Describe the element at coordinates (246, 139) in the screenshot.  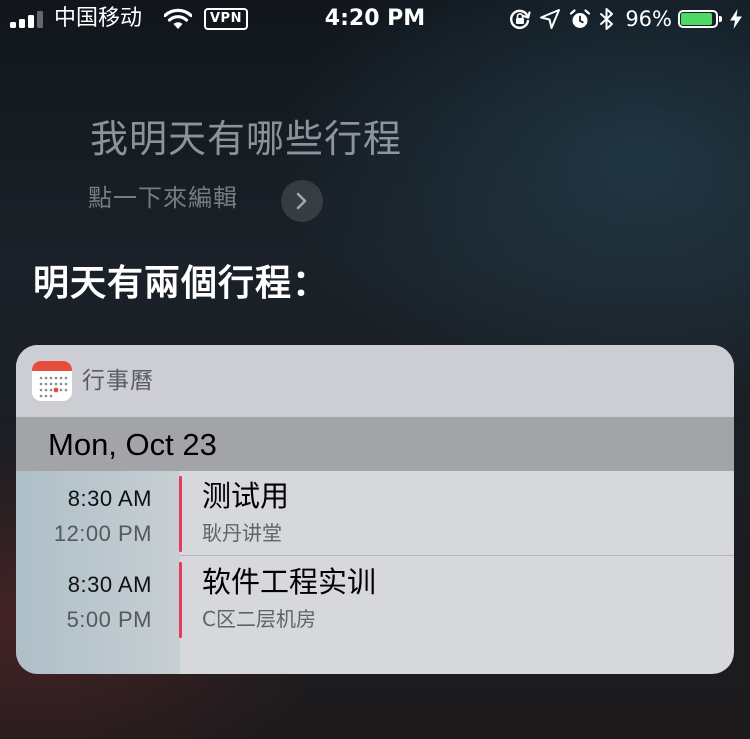
I see `siri-query-text: 我明天有哪些行程` at that location.